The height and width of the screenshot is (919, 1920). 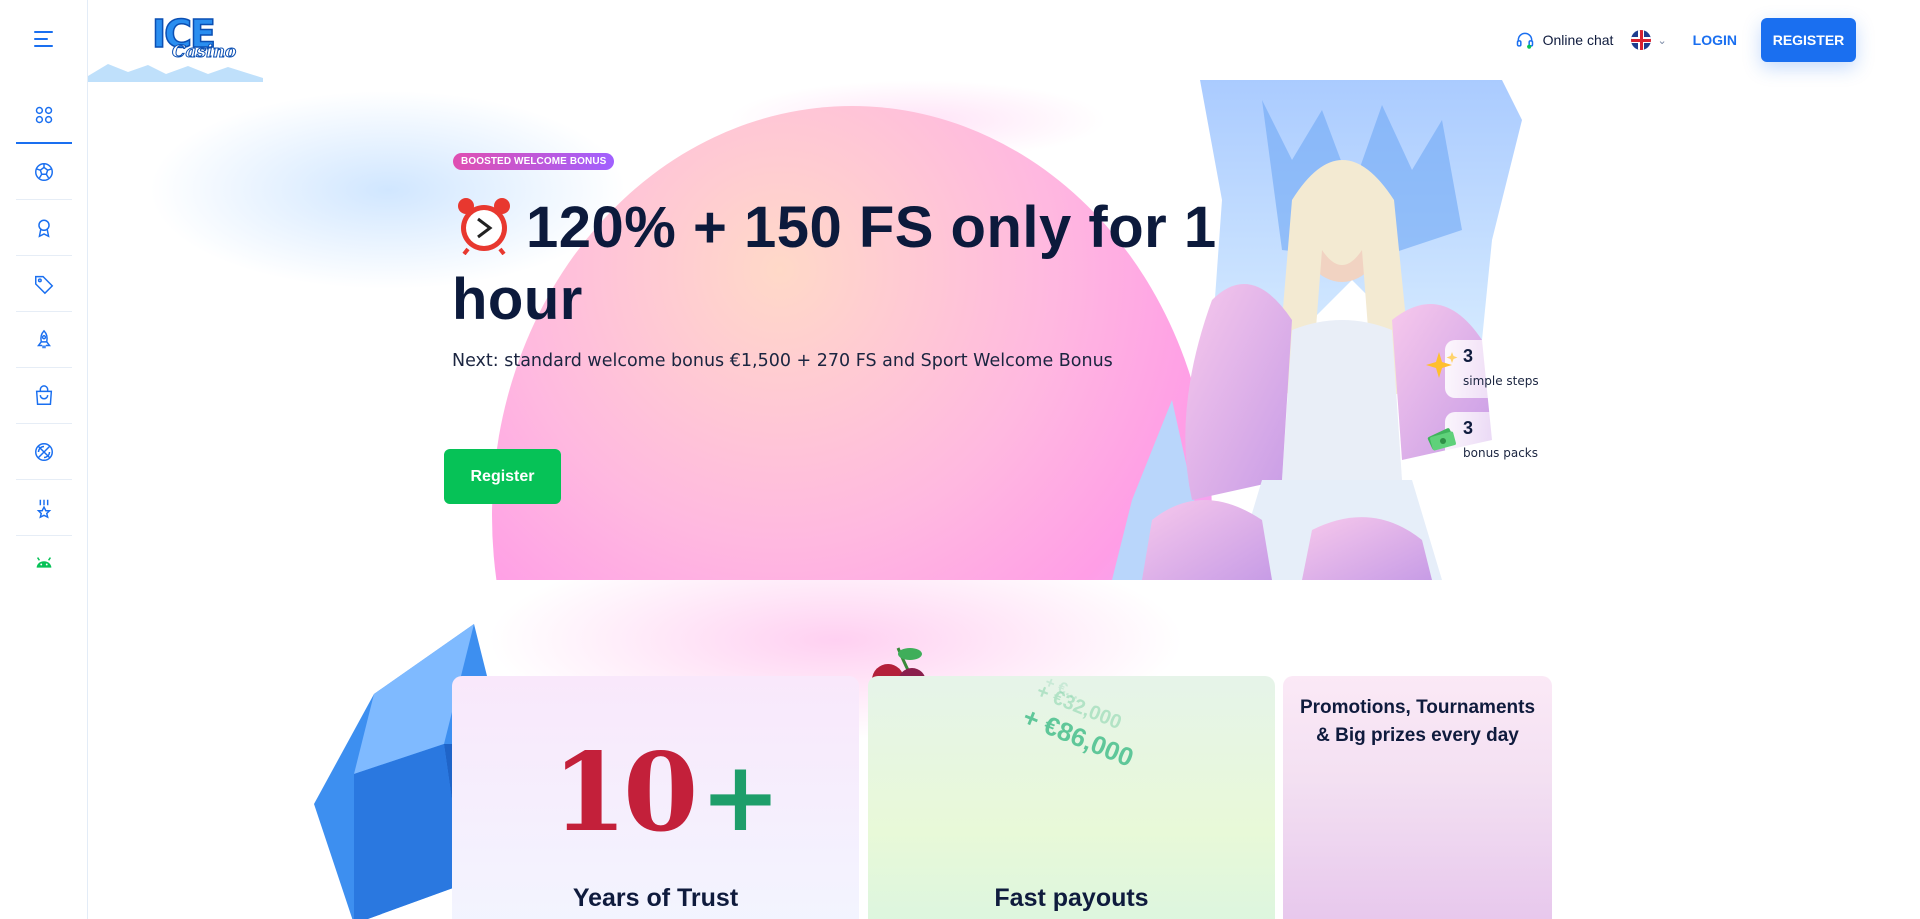 What do you see at coordinates (1501, 441) in the screenshot?
I see `stat-bonus-packs: 3 bonus packs` at bounding box center [1501, 441].